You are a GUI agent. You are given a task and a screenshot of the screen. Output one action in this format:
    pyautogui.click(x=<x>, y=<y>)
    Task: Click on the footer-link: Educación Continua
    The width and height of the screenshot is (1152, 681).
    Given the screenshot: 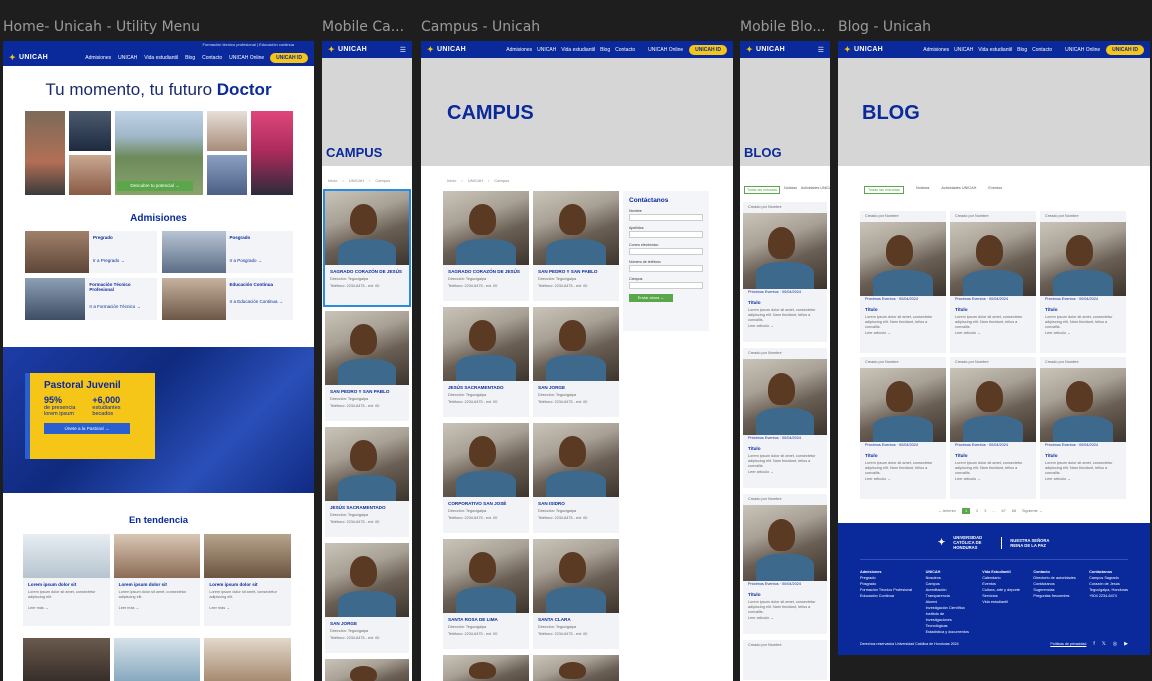 What is the action you would take?
    pyautogui.click(x=886, y=596)
    